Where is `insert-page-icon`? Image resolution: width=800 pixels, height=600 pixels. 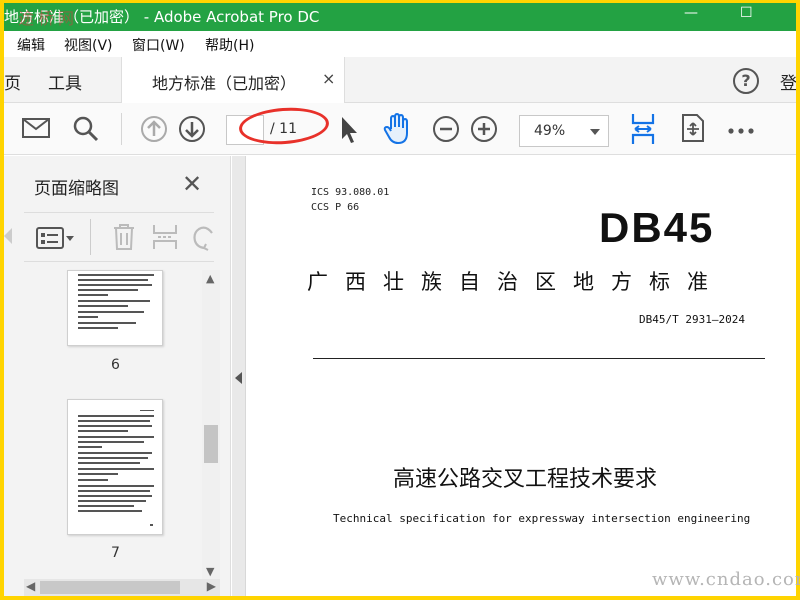
insert-page-icon is located at coordinates (165, 239).